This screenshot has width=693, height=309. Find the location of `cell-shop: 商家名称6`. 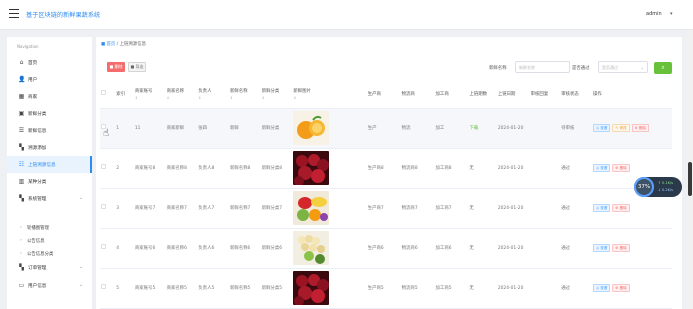

cell-shop: 商家名称6 is located at coordinates (181, 248).